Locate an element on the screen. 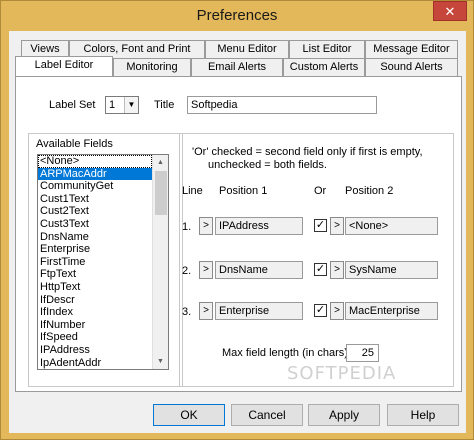  tab-custom-alerts: Custom Alerts is located at coordinates (324, 67).